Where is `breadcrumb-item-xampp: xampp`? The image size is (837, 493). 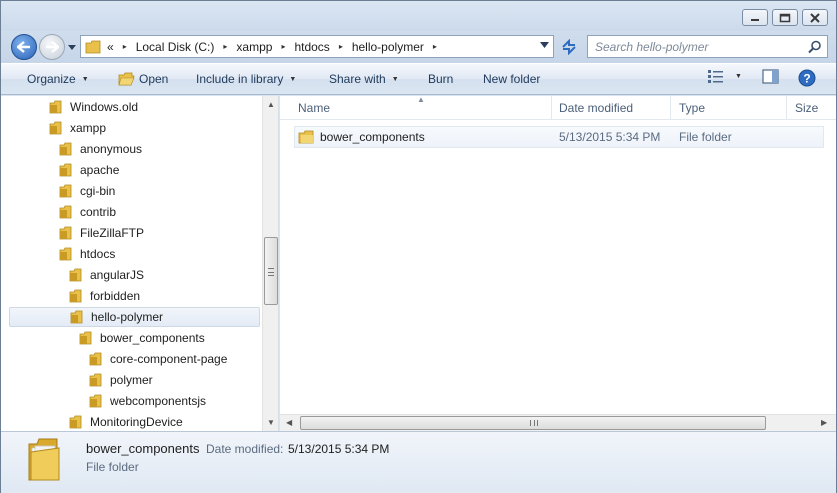 breadcrumb-item-xampp: xampp is located at coordinates (254, 47).